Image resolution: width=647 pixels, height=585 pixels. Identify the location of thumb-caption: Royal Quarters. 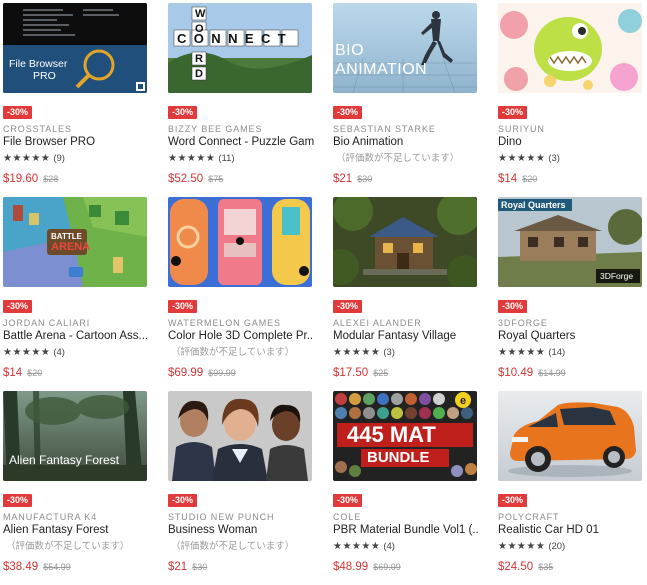
(533, 205).